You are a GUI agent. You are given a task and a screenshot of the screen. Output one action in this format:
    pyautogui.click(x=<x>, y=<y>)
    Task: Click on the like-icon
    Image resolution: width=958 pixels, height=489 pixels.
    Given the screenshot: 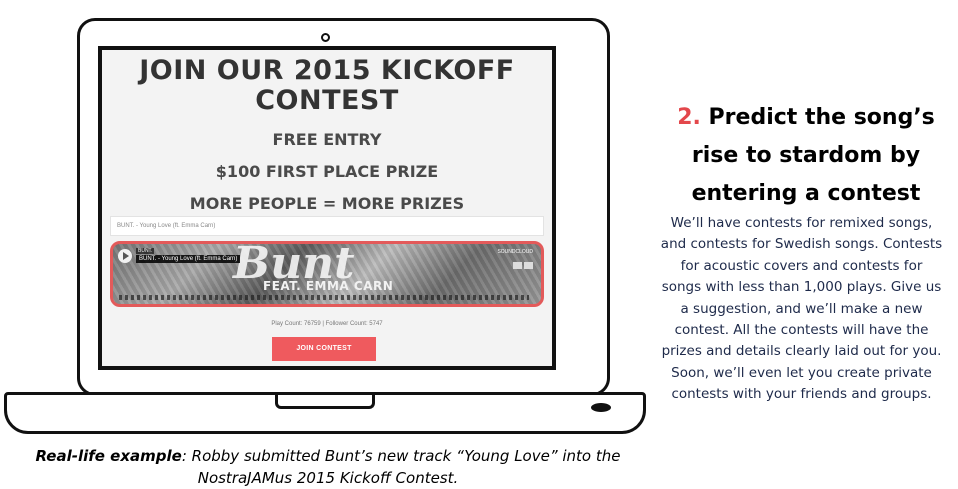 What is the action you would take?
    pyautogui.click(x=517, y=265)
    